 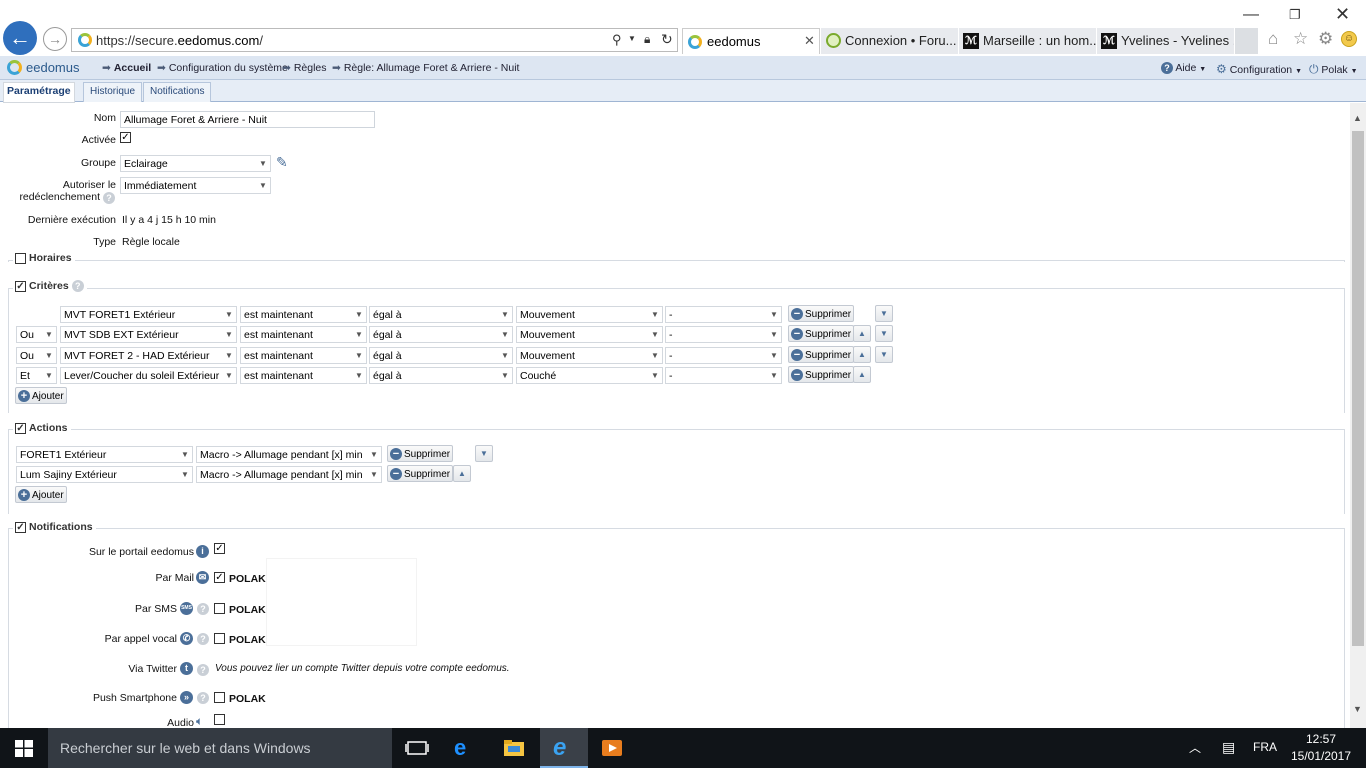 I want to click on dropdown-icon: ▼, so click(x=632, y=38).